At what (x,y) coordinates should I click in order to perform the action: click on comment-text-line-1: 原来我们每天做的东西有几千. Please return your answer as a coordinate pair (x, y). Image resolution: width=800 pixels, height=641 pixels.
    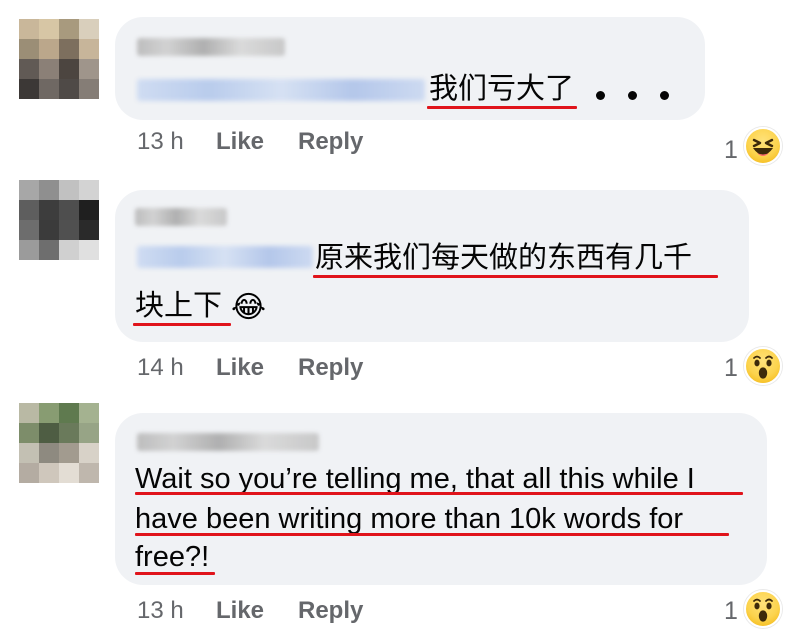
    Looking at the image, I should click on (504, 258).